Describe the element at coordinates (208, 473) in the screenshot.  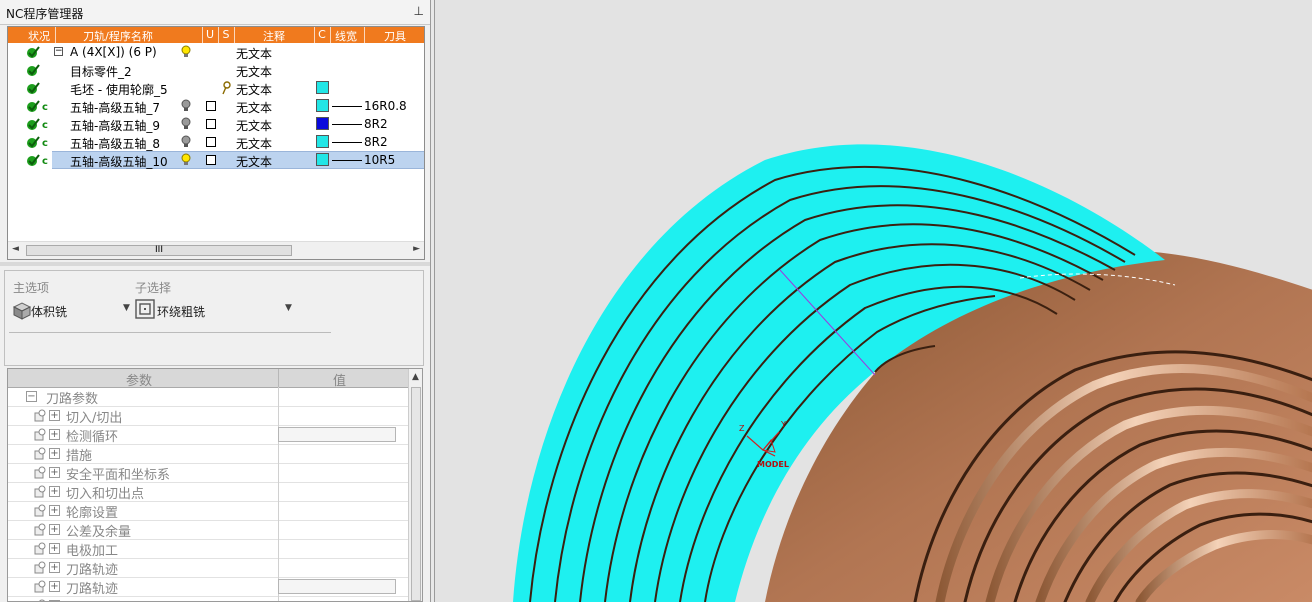
I see `param-row: + 安全平面和坐标系` at that location.